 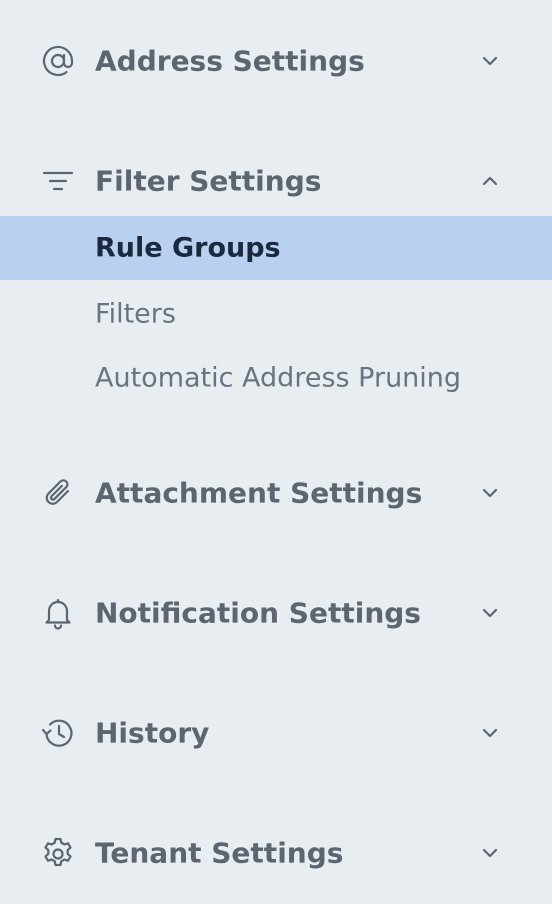 What do you see at coordinates (152, 733) in the screenshot?
I see `section-label: History` at bounding box center [152, 733].